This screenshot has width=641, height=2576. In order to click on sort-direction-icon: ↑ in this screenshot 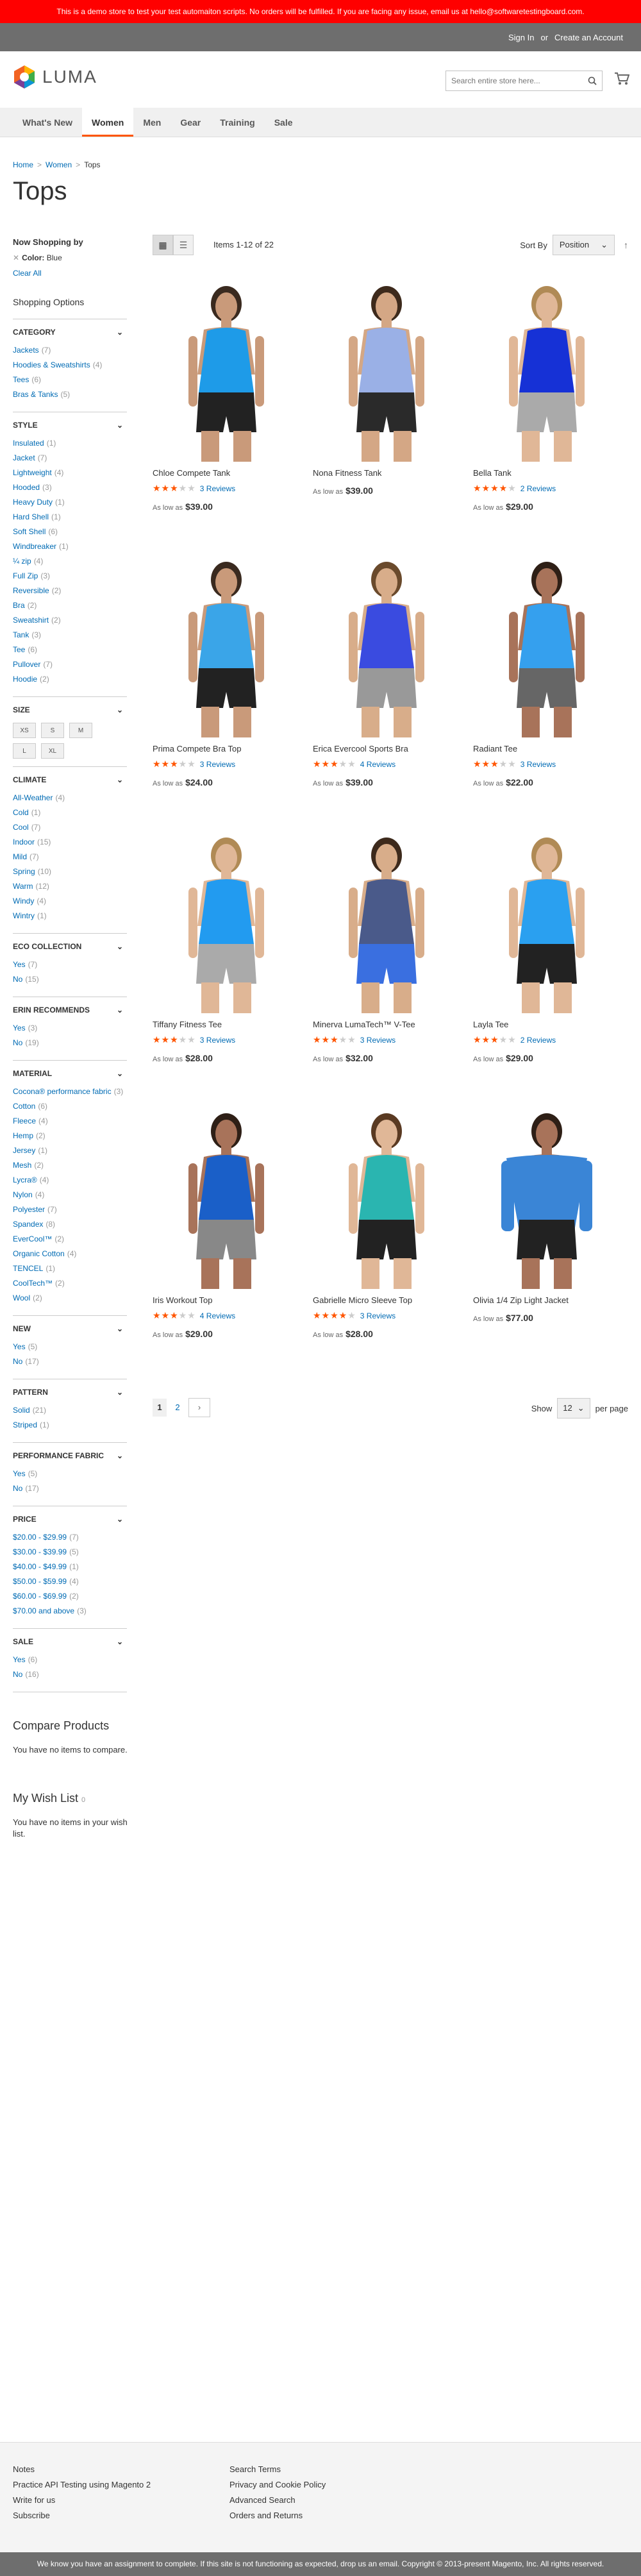, I will do `click(626, 245)`.